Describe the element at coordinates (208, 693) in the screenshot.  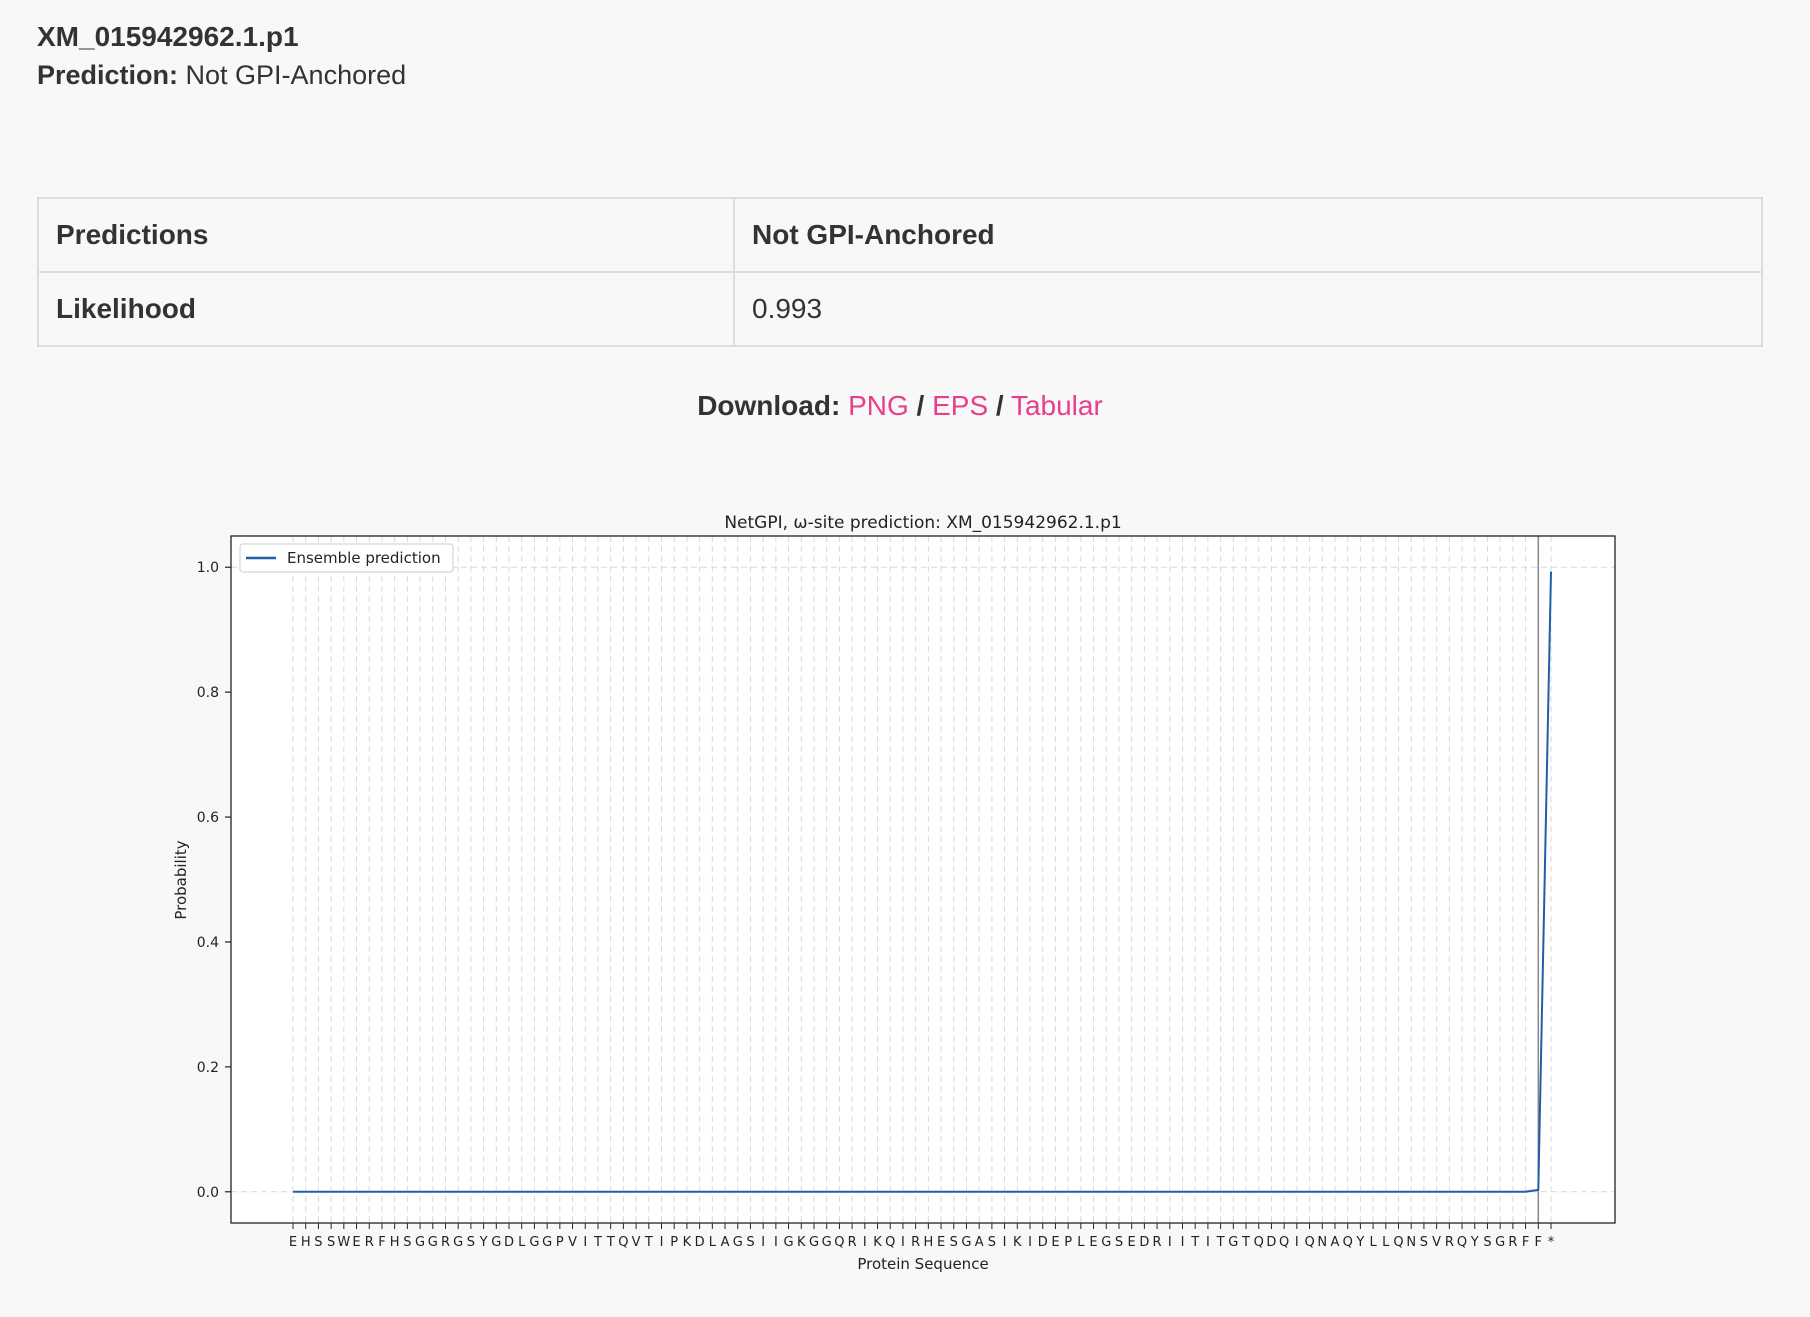
I see `y-tick-label: 0.8` at that location.